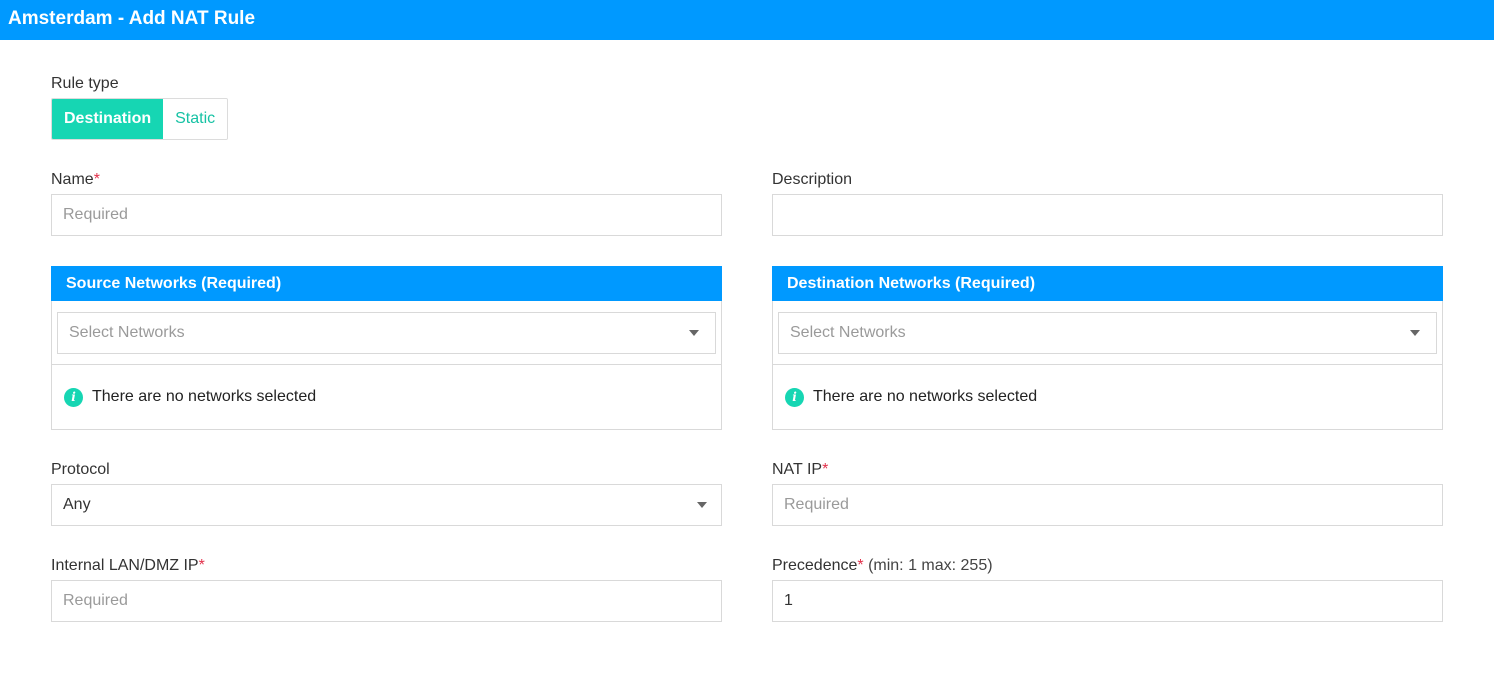 The image size is (1494, 674). I want to click on nat-ip-label: NAT IP*, so click(800, 469).